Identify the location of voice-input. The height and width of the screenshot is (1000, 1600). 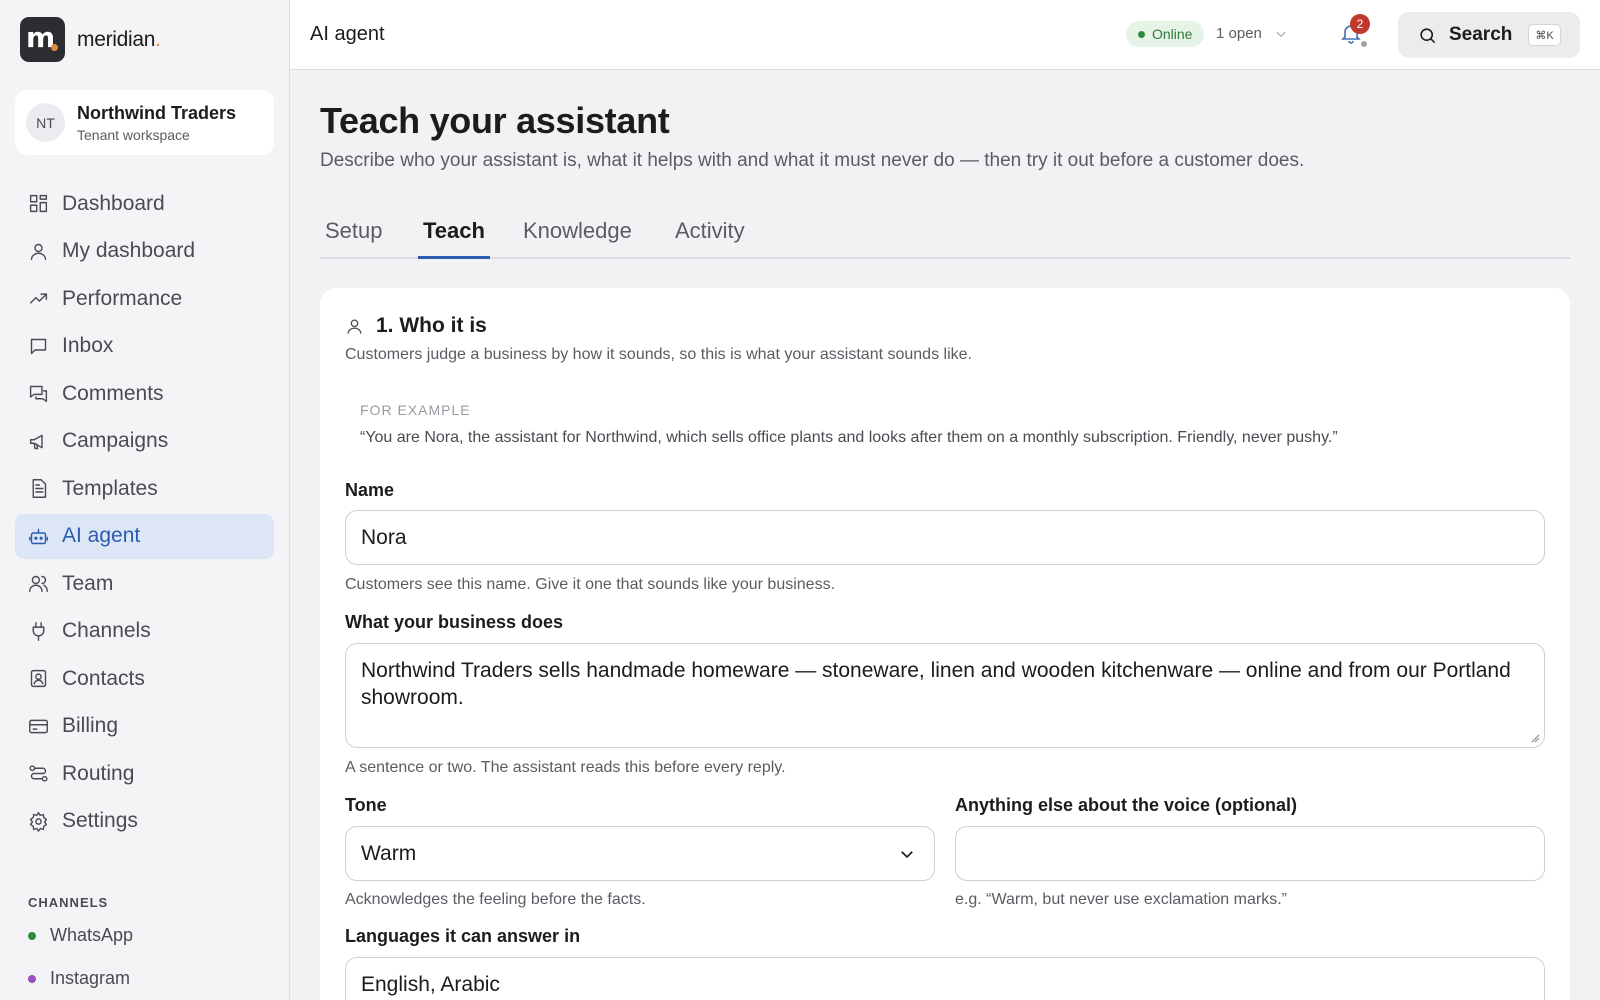
(1250, 853).